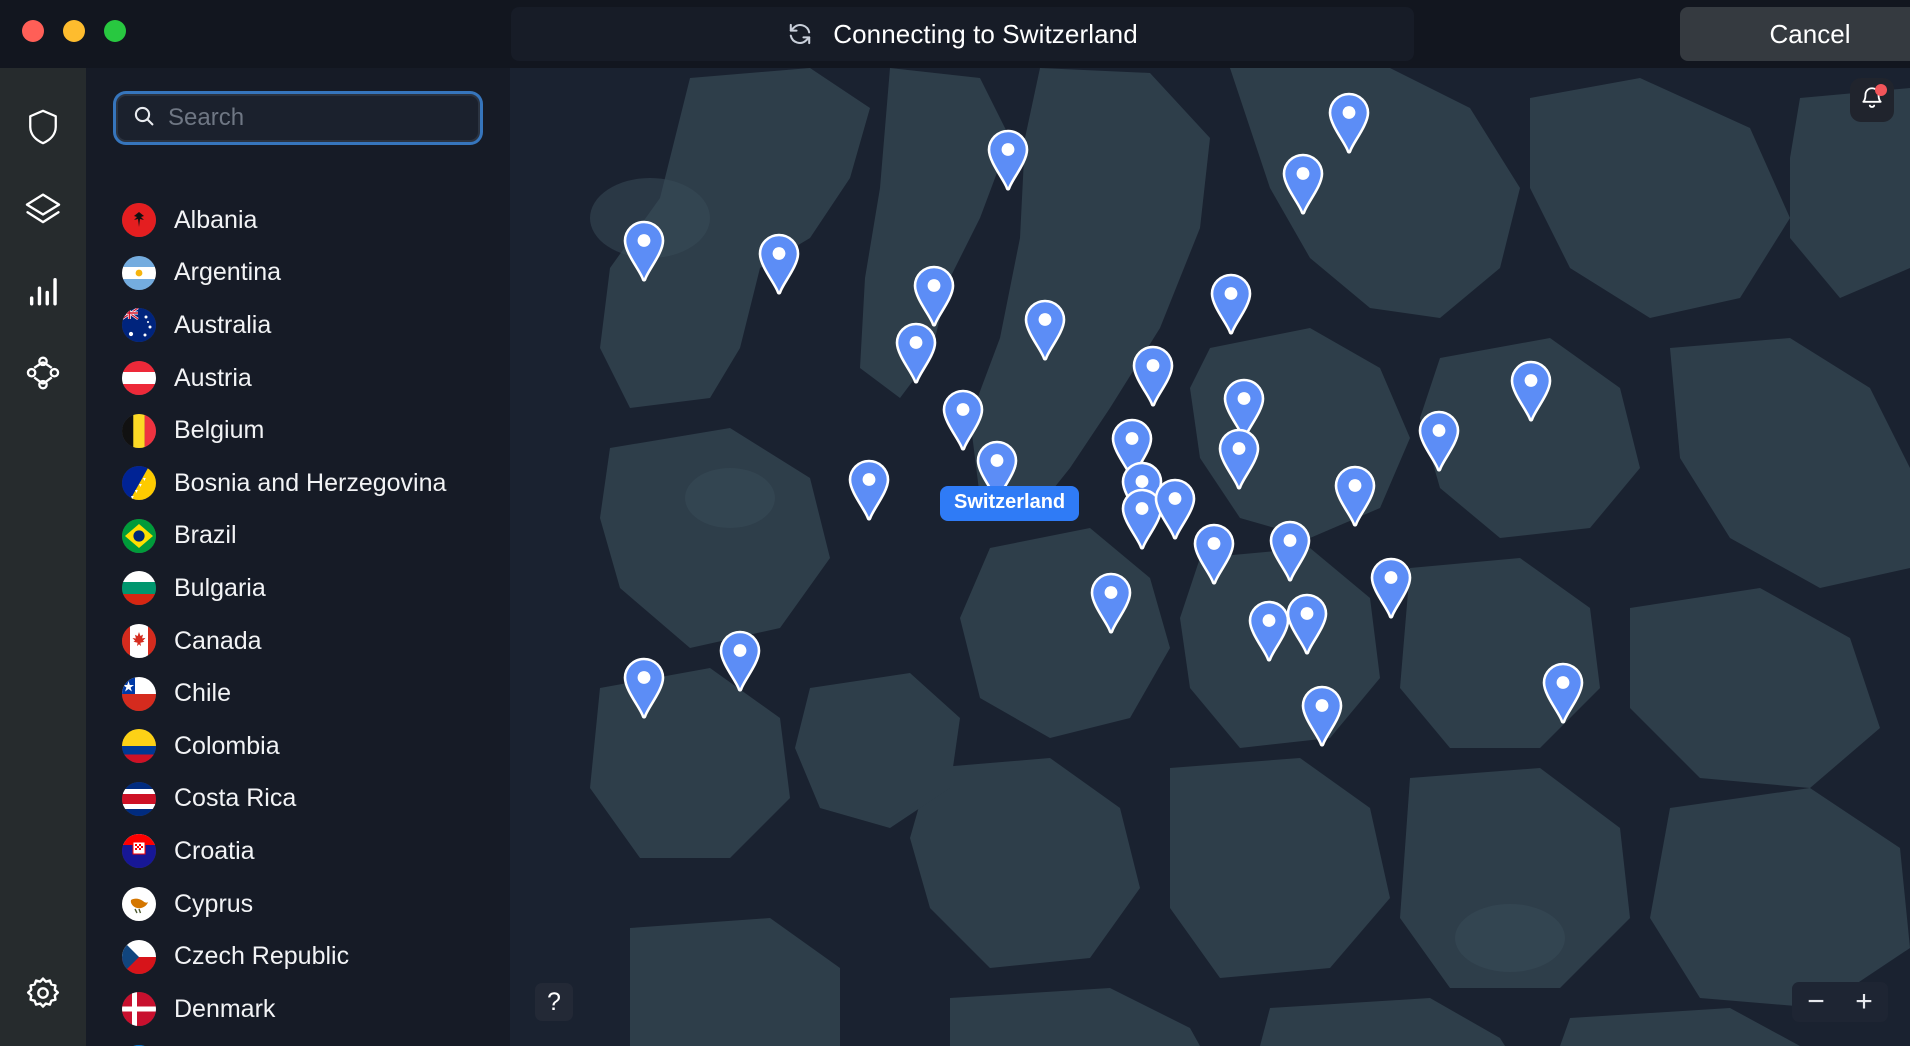  What do you see at coordinates (213, 377) in the screenshot?
I see `country-name: Austria` at bounding box center [213, 377].